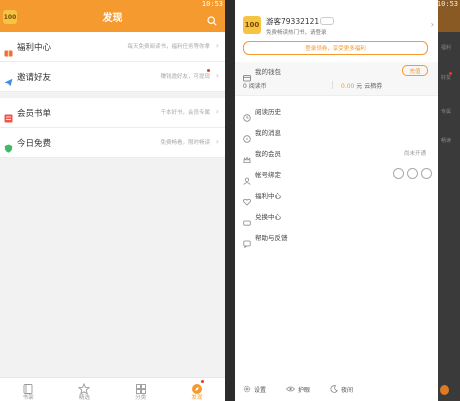  I want to click on tab-category: 分类, so click(141, 389).